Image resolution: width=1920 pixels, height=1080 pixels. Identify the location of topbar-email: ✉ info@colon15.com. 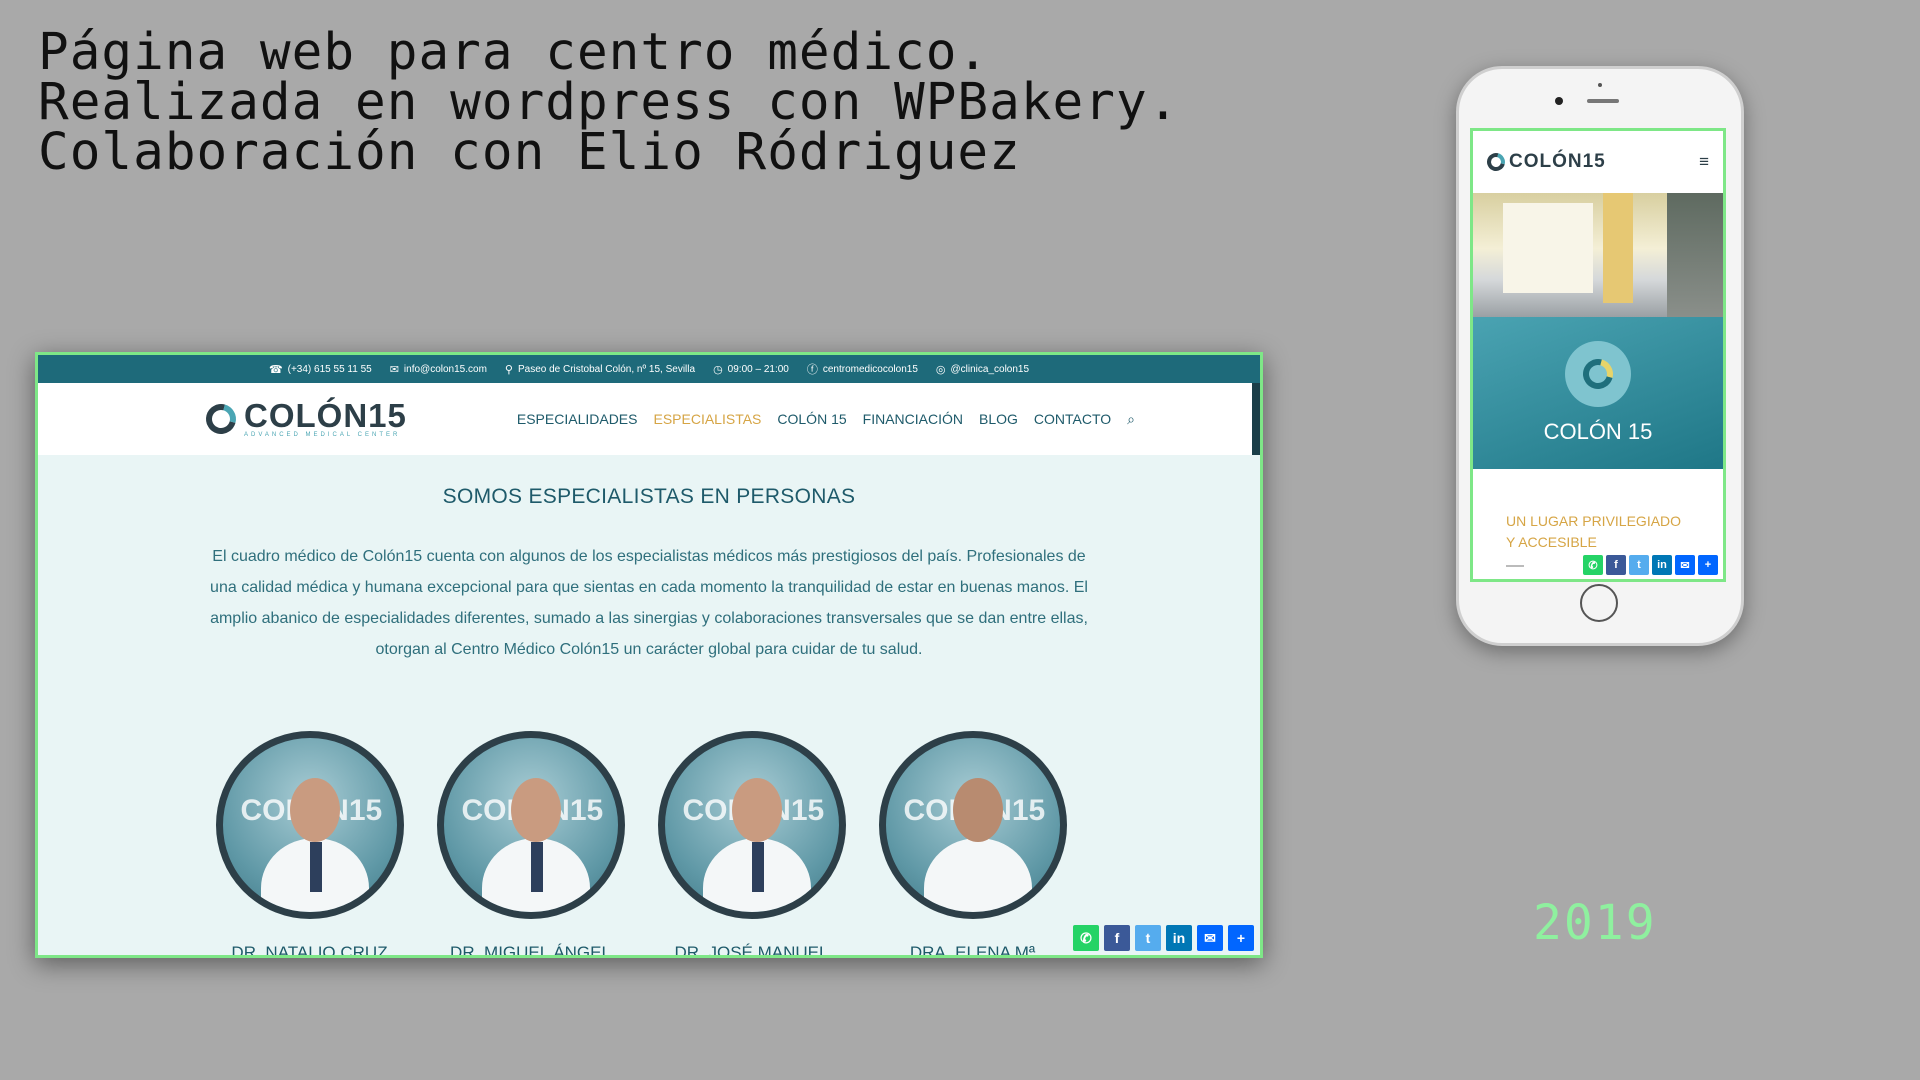
(438, 369).